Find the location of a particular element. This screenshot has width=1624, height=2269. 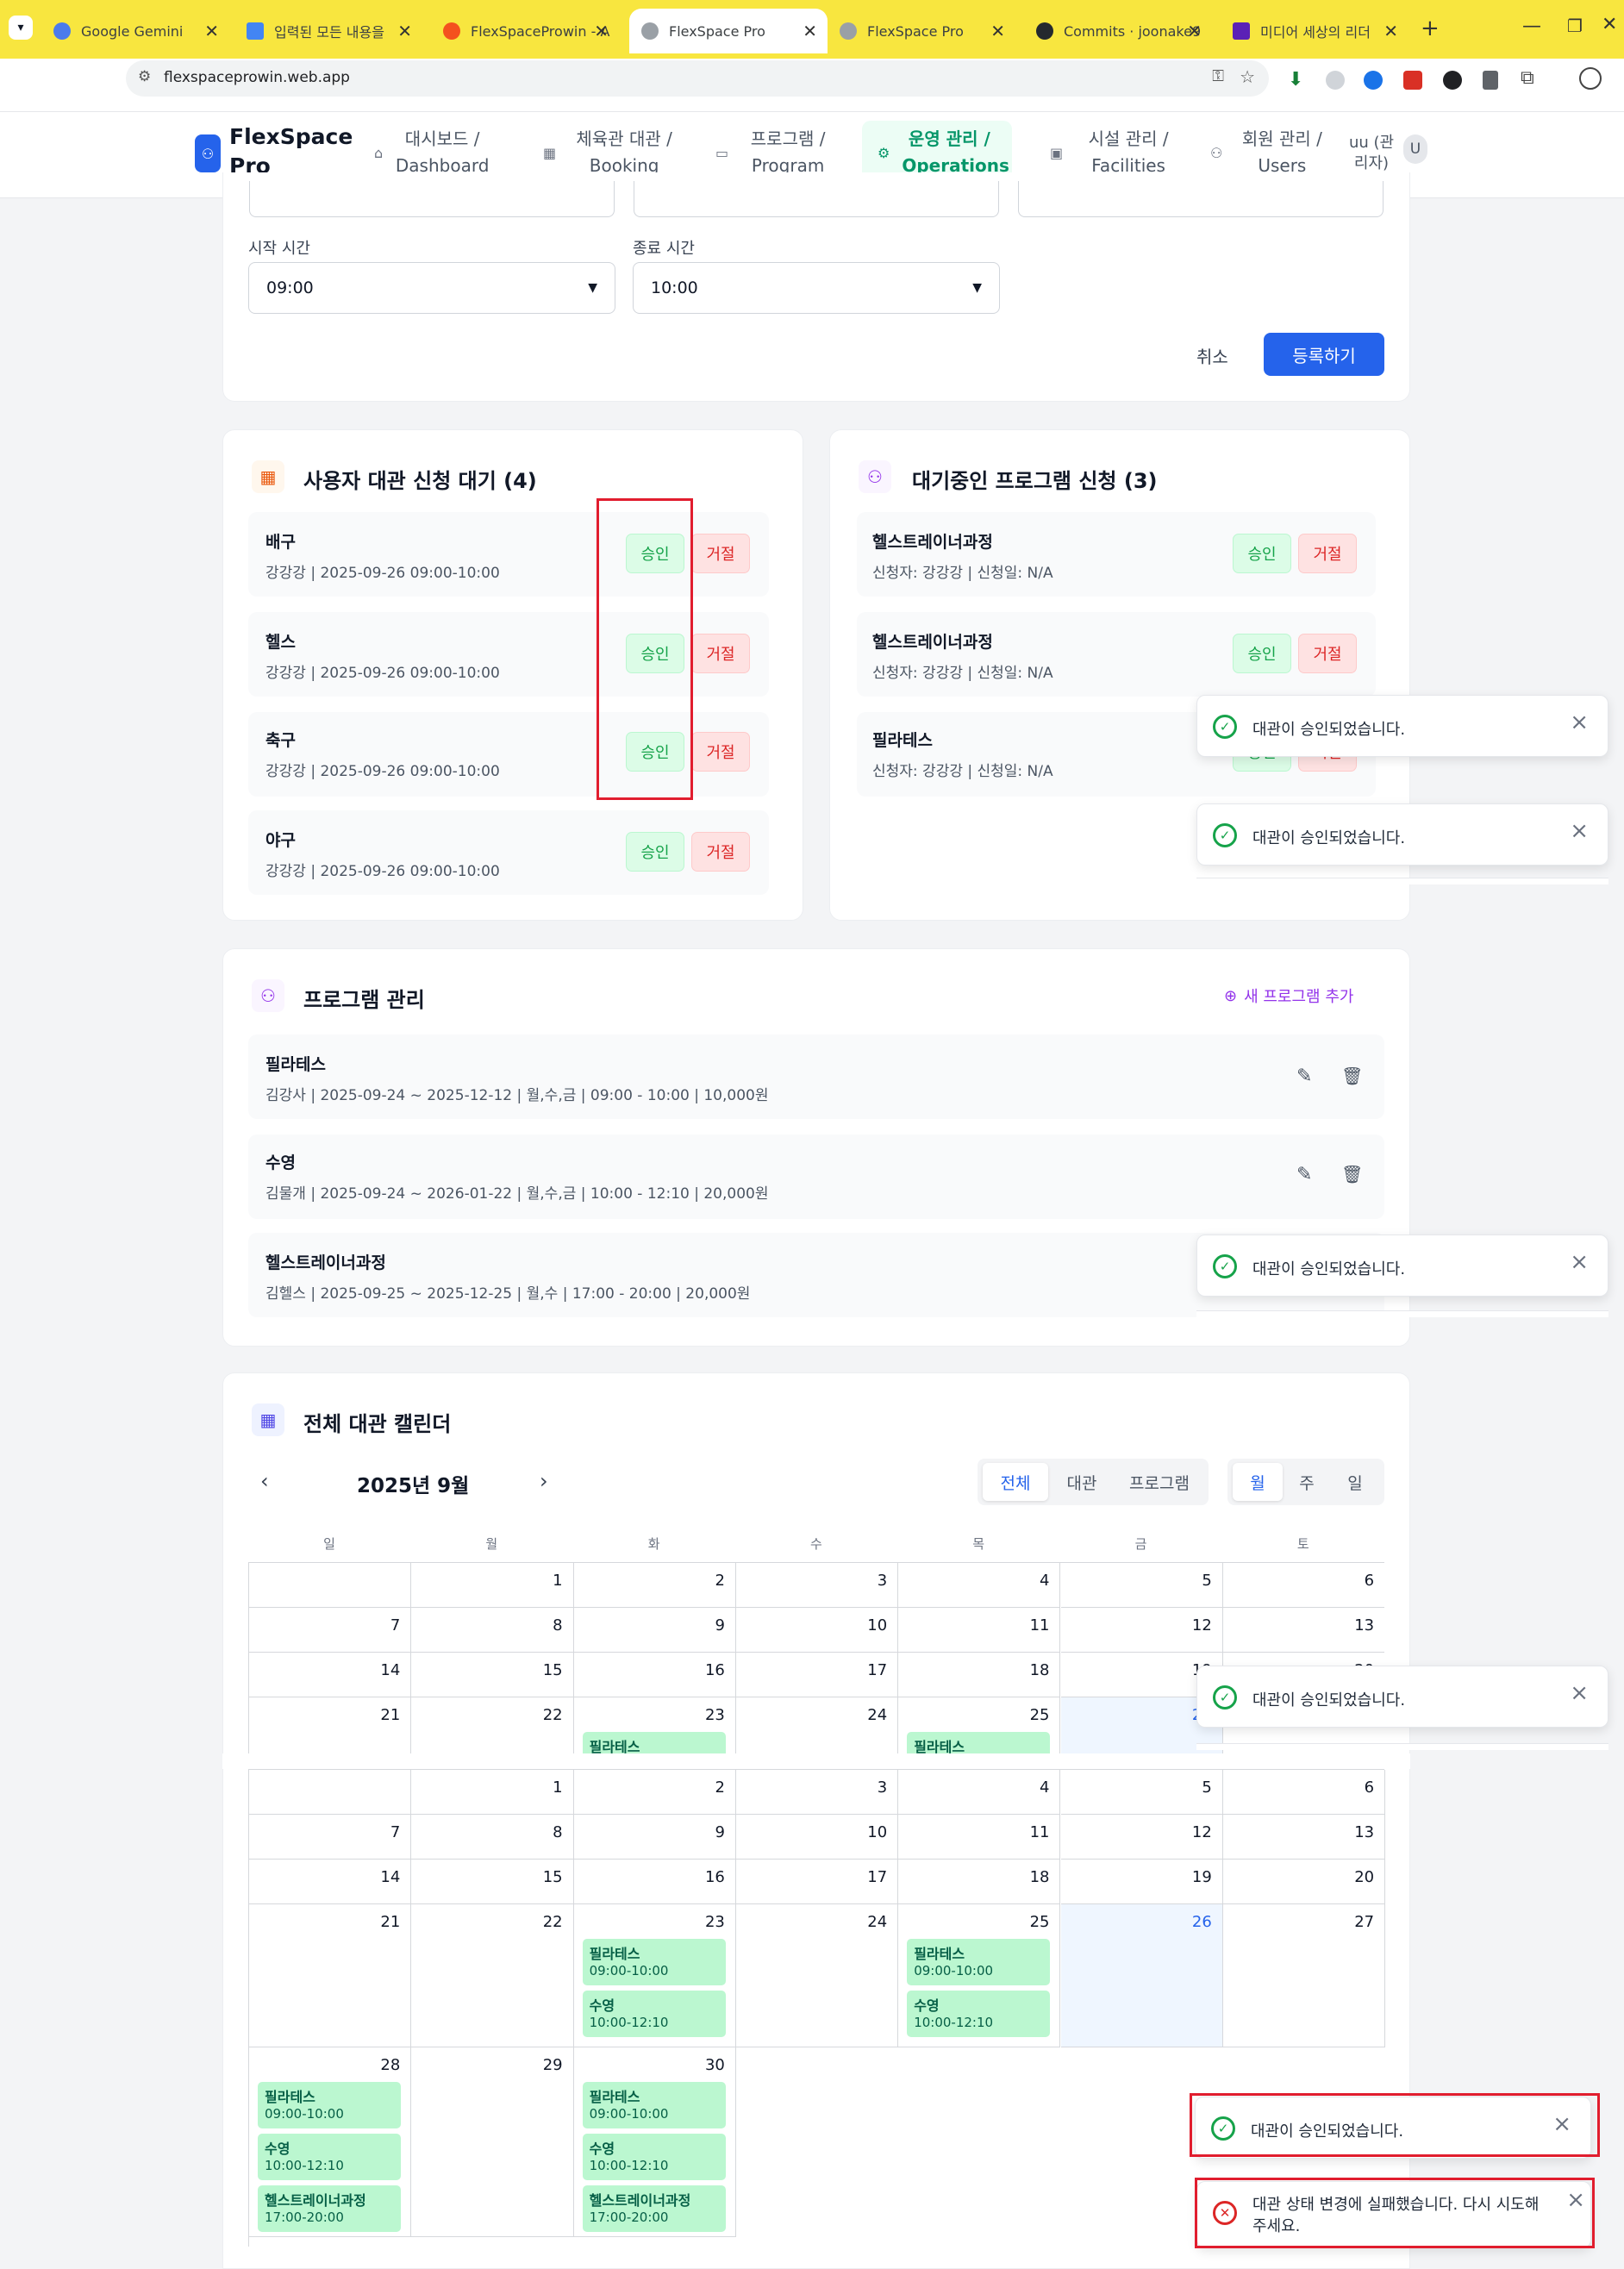

start-time-select: 09:00 ▼ is located at coordinates (431, 288).